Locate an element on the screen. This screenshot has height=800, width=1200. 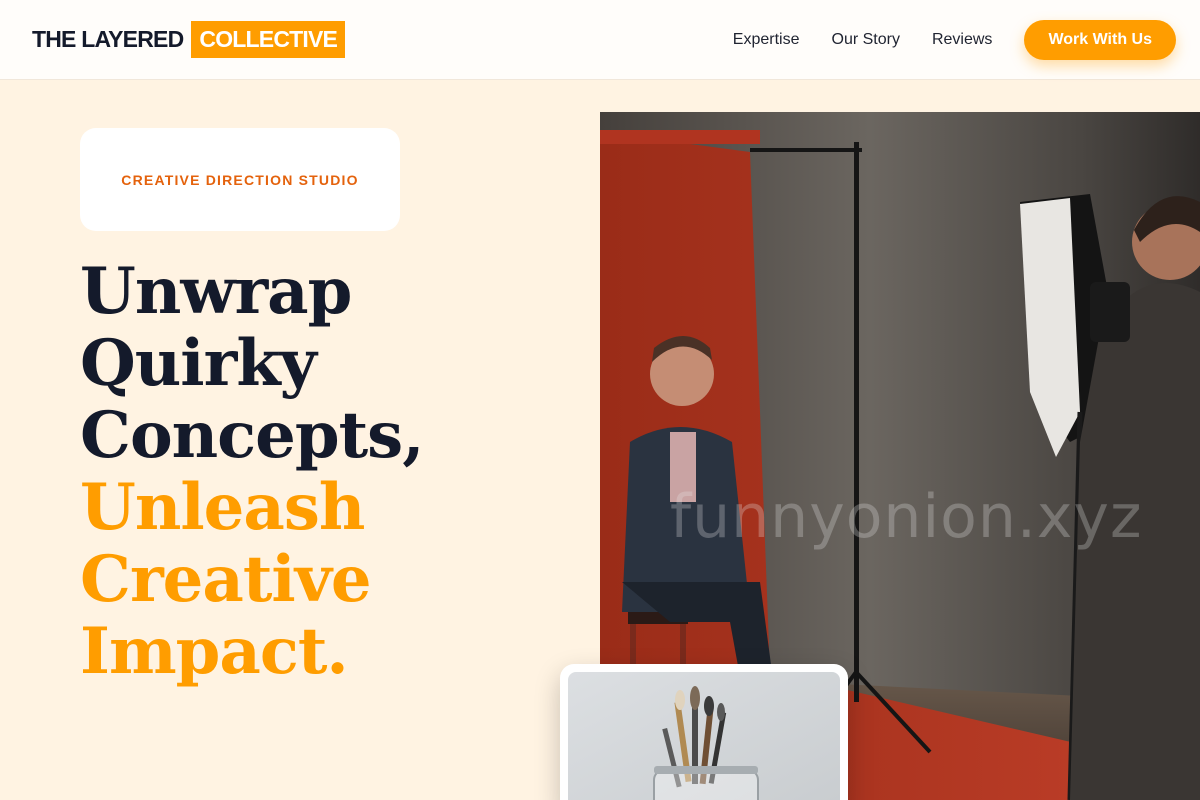
headline-line-accent: Impact. is located at coordinates (214, 651).